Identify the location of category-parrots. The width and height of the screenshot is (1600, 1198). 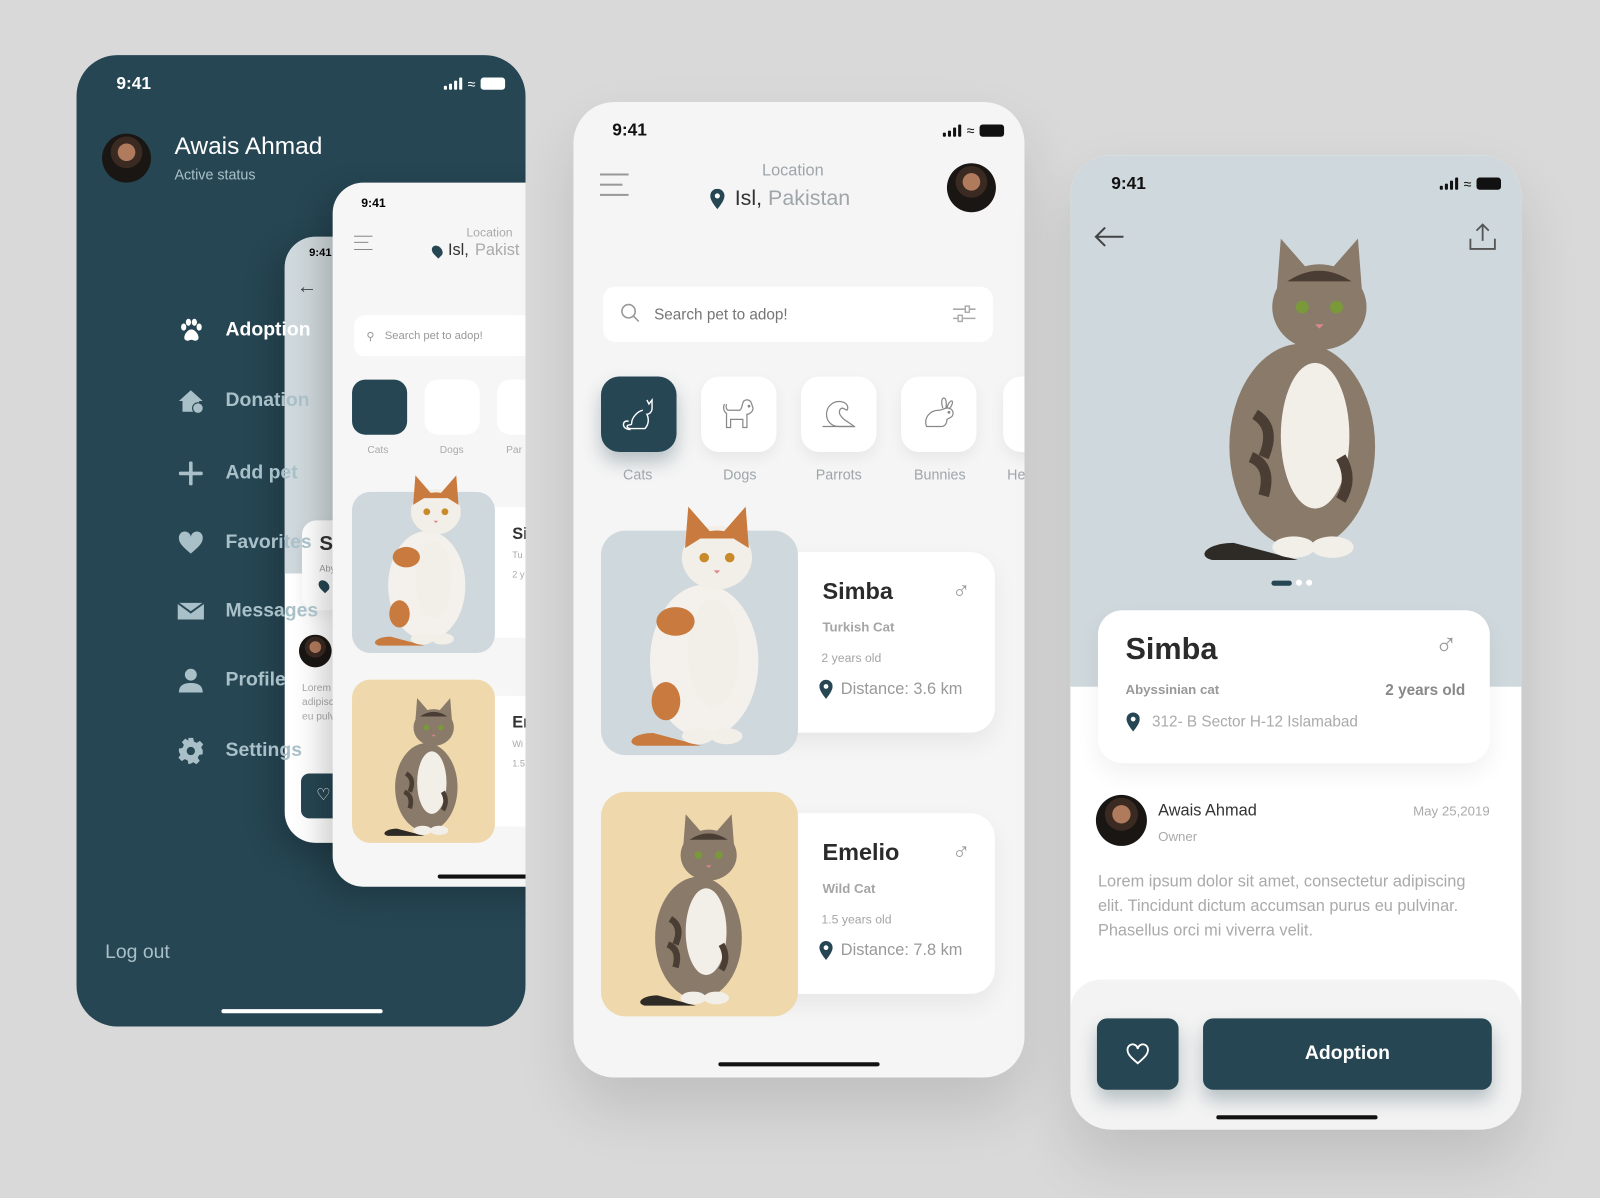
(839, 414).